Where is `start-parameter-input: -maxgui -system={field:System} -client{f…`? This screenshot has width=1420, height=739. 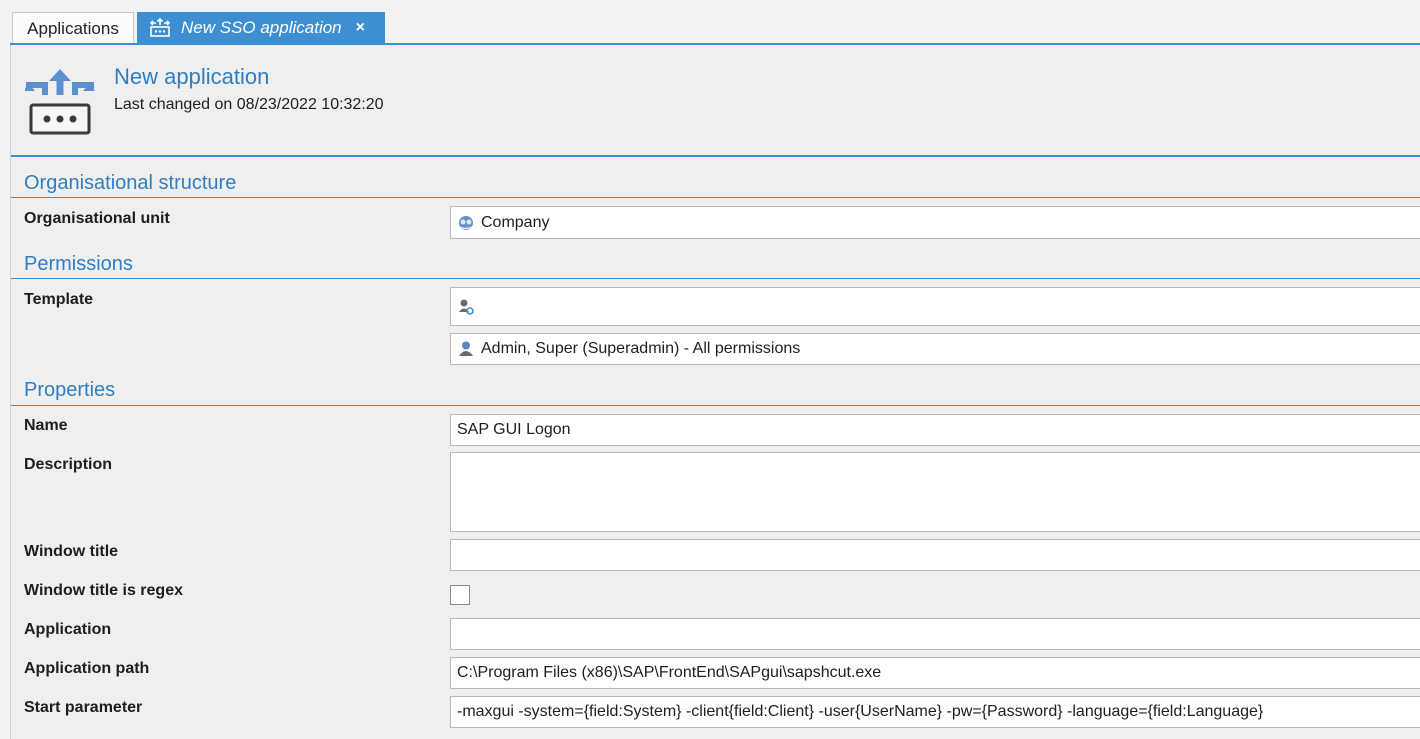
start-parameter-input: -maxgui -system={field:System} -client{f… is located at coordinates (935, 712).